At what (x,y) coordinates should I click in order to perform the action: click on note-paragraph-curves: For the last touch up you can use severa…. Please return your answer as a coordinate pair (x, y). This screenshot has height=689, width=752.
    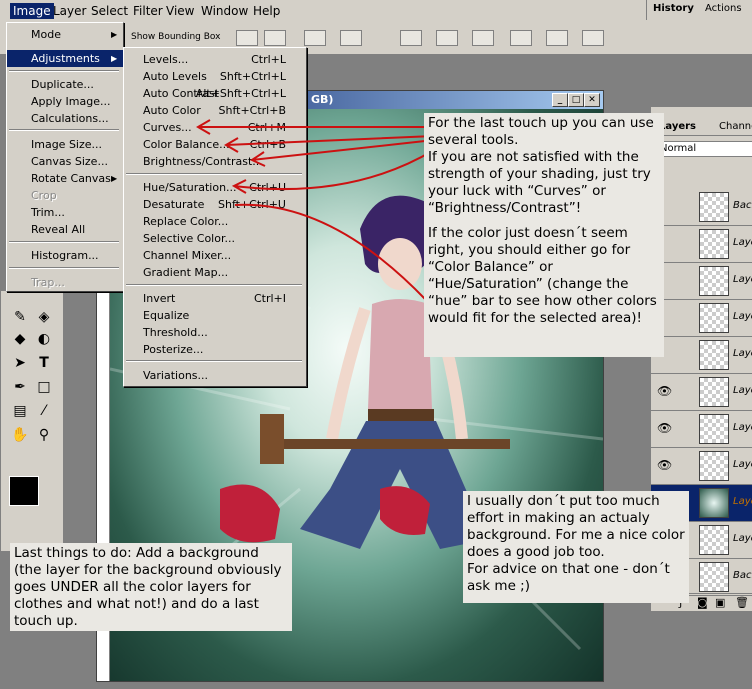
    Looking at the image, I should click on (541, 165).